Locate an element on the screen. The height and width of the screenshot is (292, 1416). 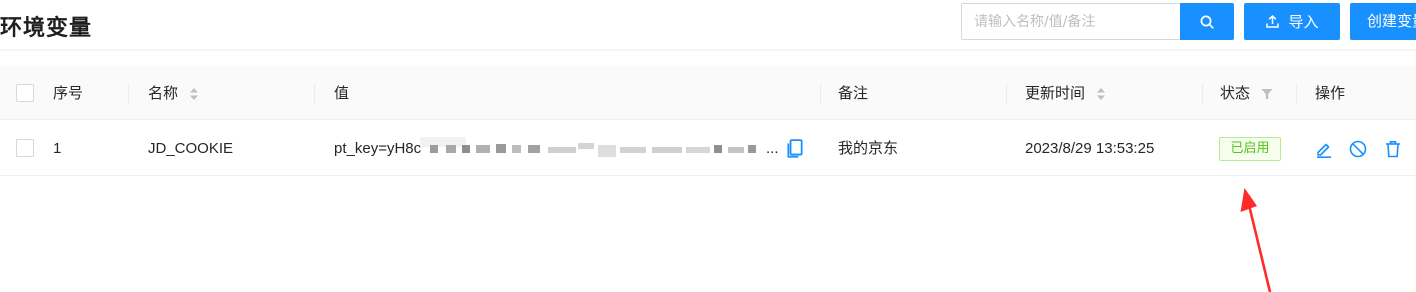
annotation-arrow is located at coordinates (1256, 240).